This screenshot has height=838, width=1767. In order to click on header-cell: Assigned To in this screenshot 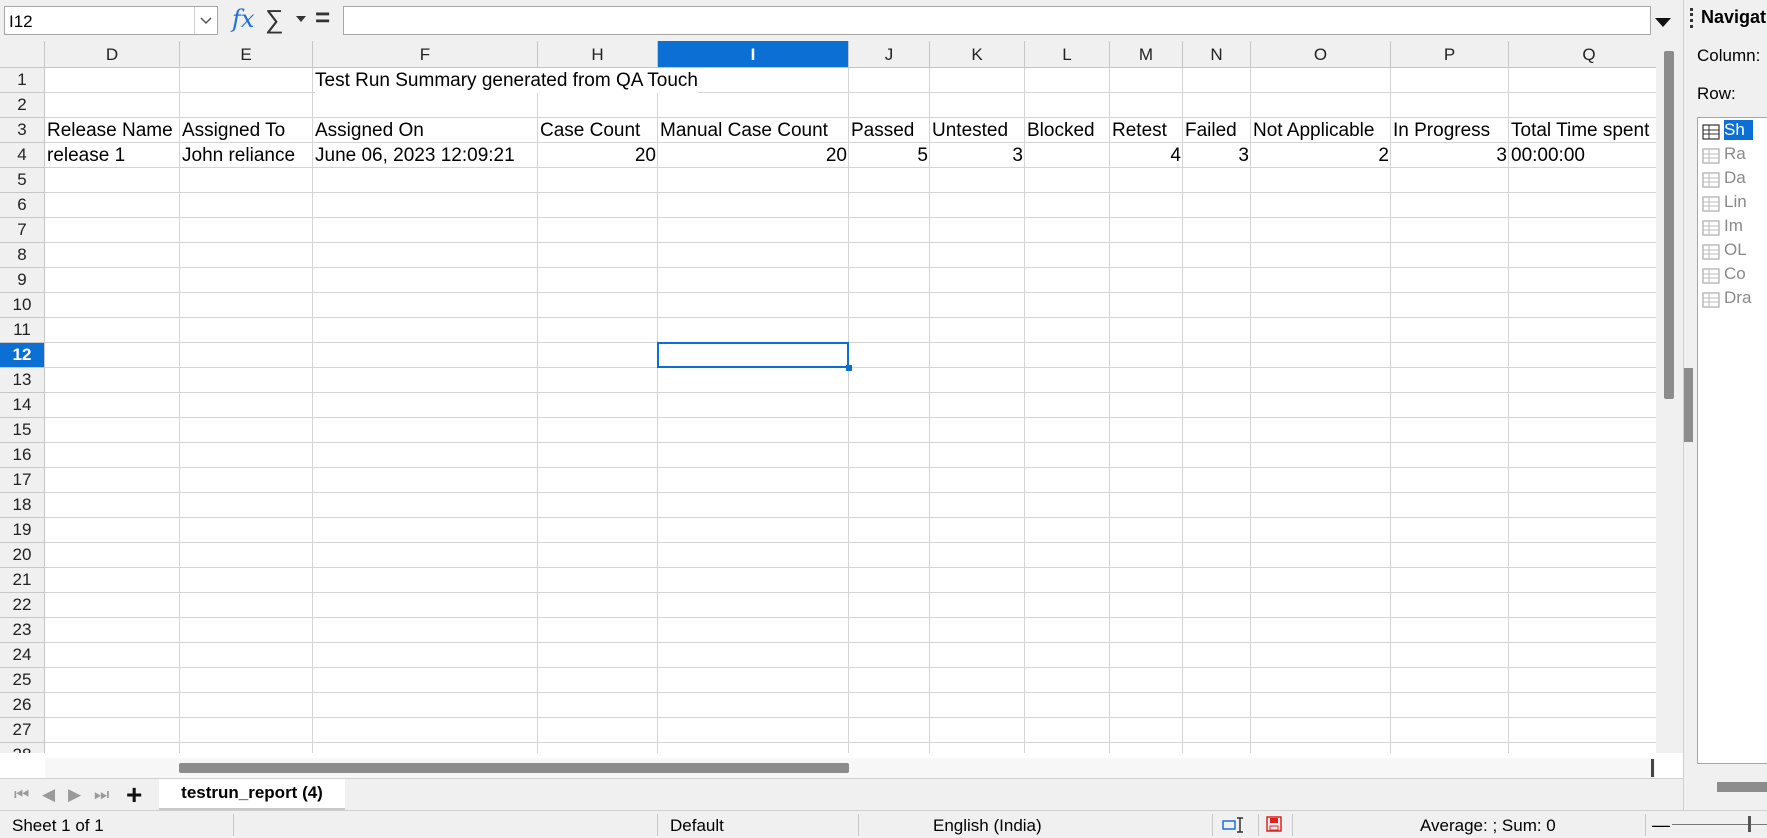, I will do `click(234, 130)`.